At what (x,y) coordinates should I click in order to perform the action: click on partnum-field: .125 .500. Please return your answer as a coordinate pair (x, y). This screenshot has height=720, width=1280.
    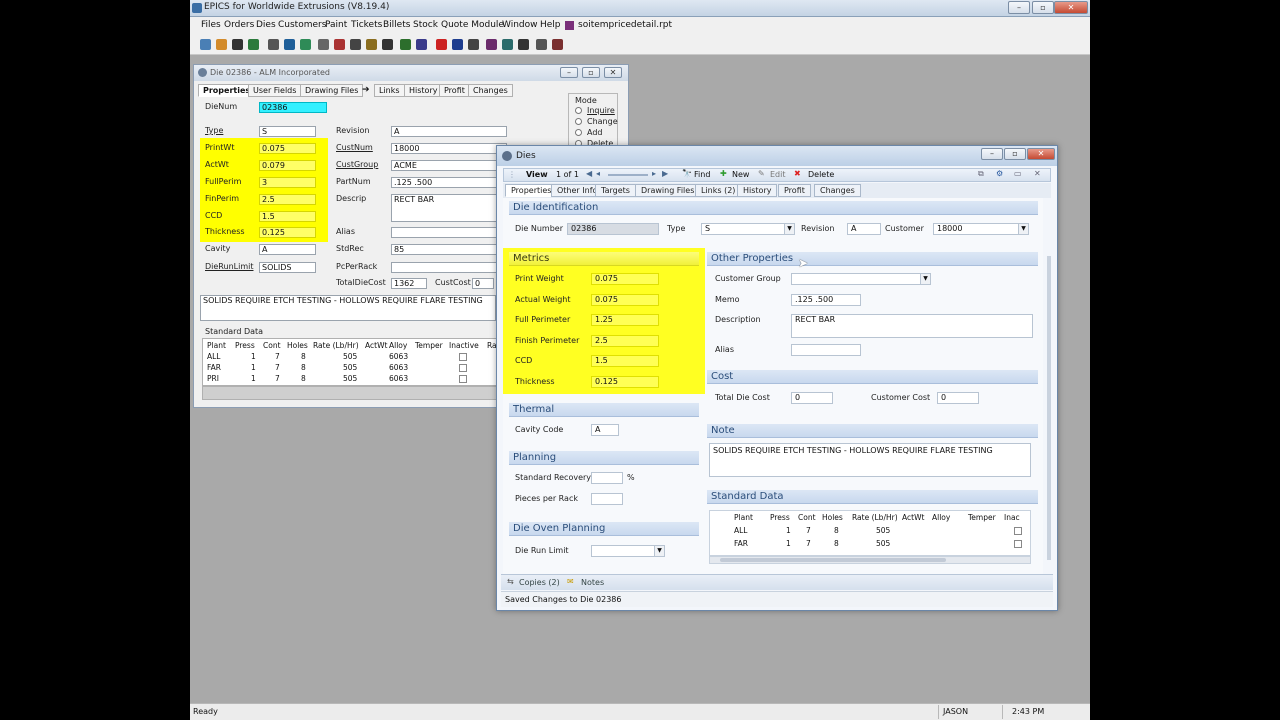
    Looking at the image, I should click on (449, 182).